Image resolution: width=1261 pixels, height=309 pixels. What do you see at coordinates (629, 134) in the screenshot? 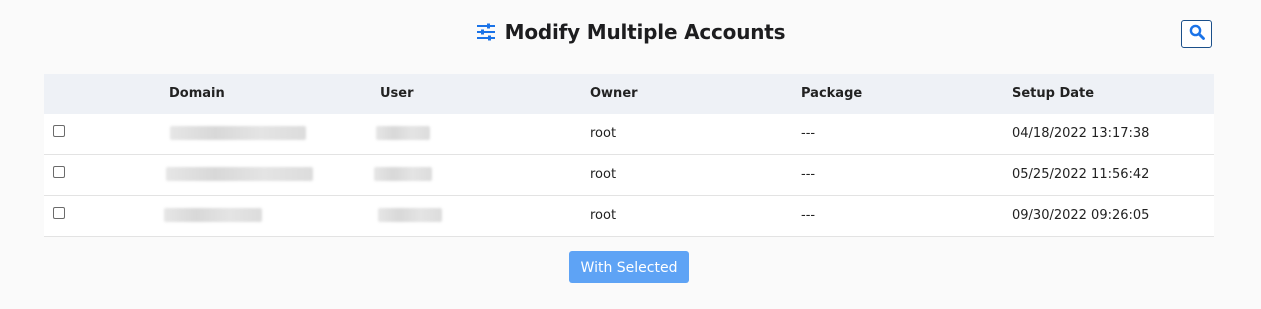
I see `table-row: root --- 04/18/2022 13:17:38` at bounding box center [629, 134].